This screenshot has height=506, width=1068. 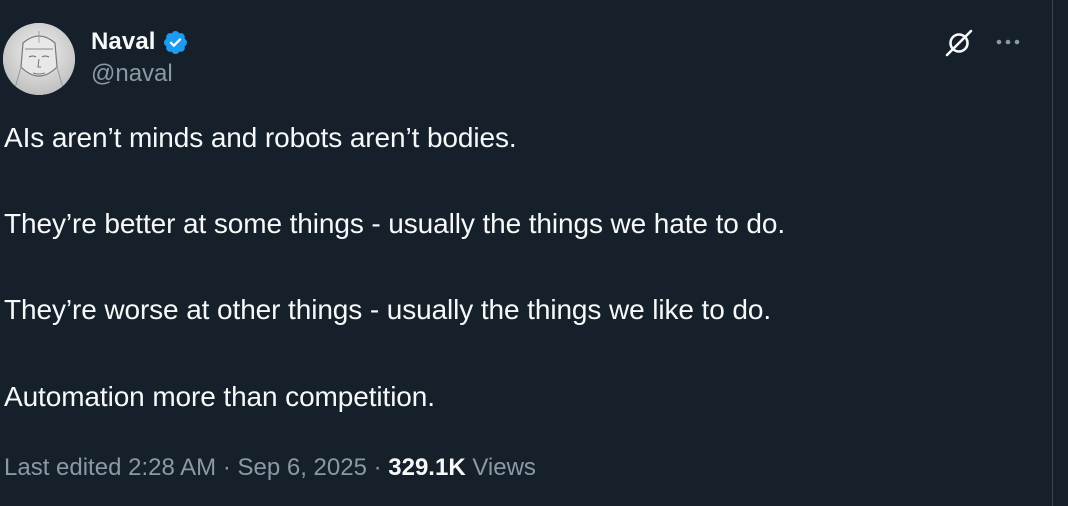 What do you see at coordinates (175, 42) in the screenshot?
I see `verified-badge-icon` at bounding box center [175, 42].